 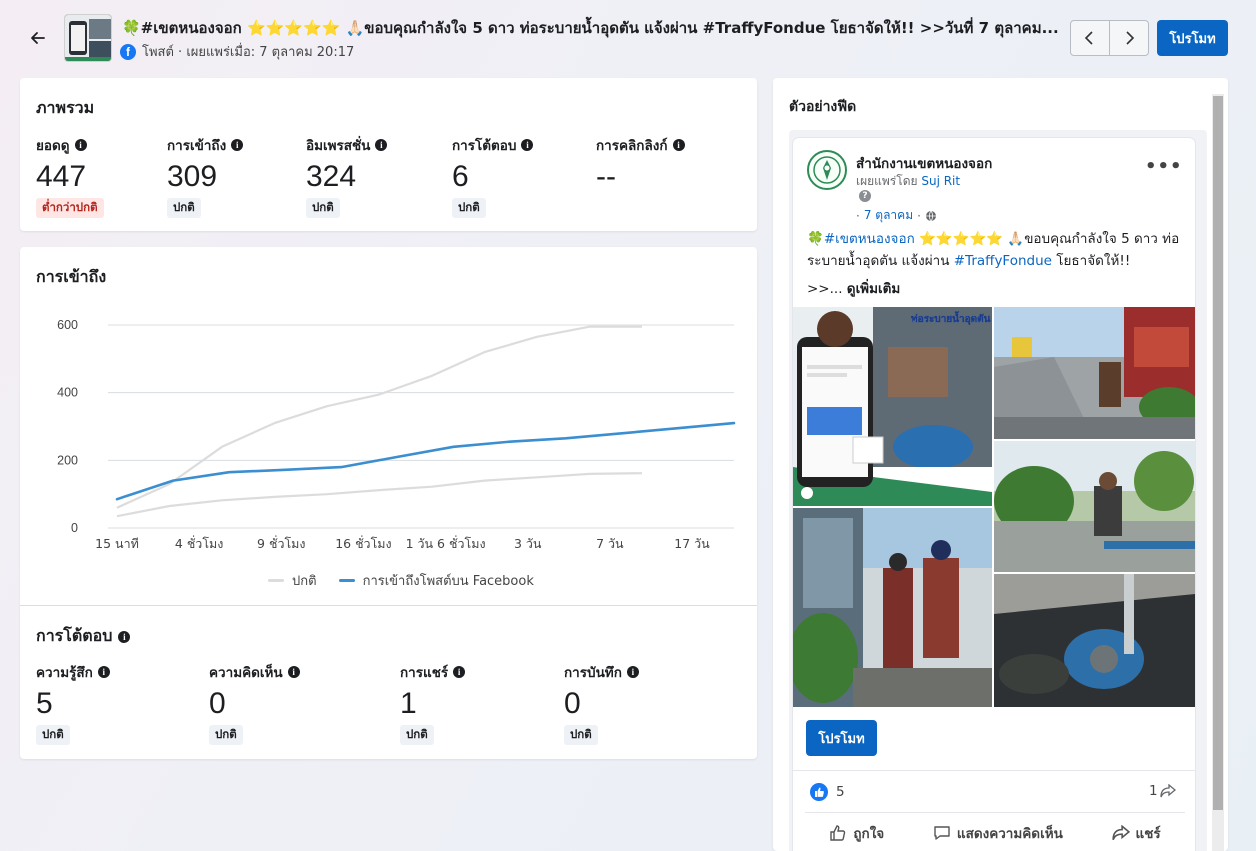 What do you see at coordinates (192, 176) in the screenshot?
I see `metric-value: 309` at bounding box center [192, 176].